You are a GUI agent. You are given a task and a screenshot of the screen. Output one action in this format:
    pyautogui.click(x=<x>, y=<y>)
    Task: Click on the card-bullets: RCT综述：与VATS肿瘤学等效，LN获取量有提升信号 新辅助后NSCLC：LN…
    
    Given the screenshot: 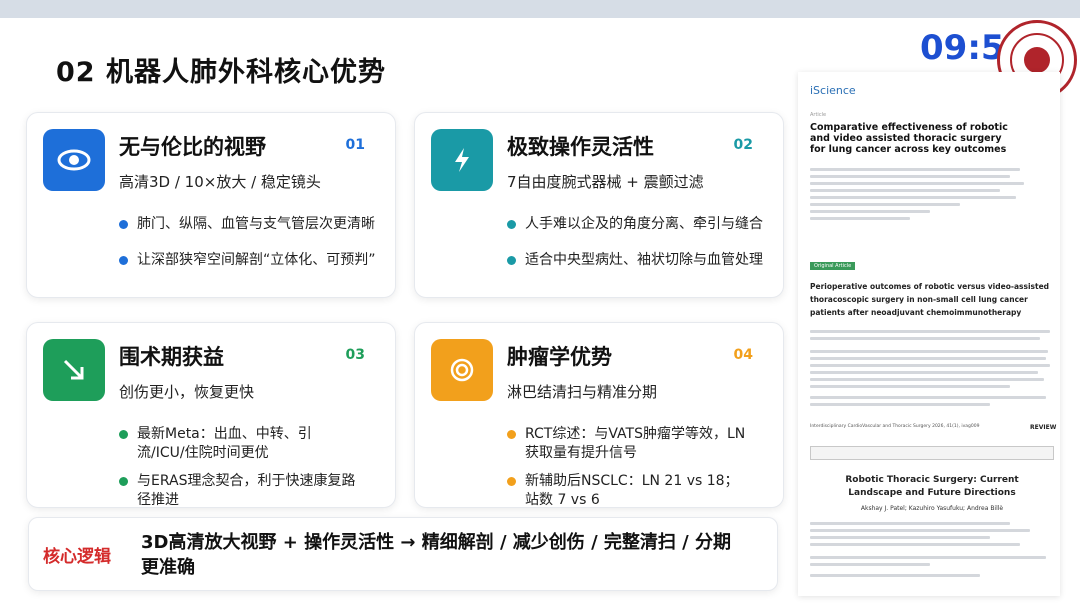 What is the action you would take?
    pyautogui.click(x=627, y=472)
    